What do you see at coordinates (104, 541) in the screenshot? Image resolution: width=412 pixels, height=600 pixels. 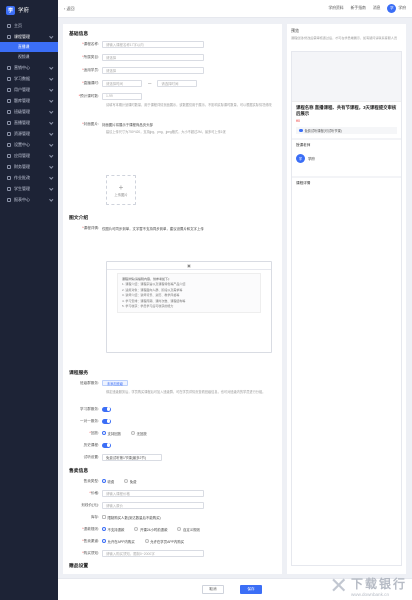 I see `radio-dot` at bounding box center [104, 541].